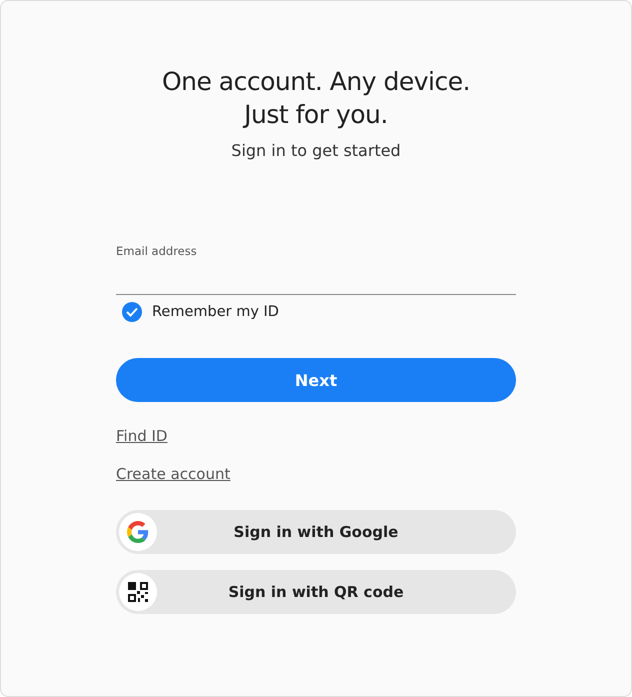 This screenshot has height=697, width=632. What do you see at coordinates (157, 251) in the screenshot?
I see `field-label: Email address` at bounding box center [157, 251].